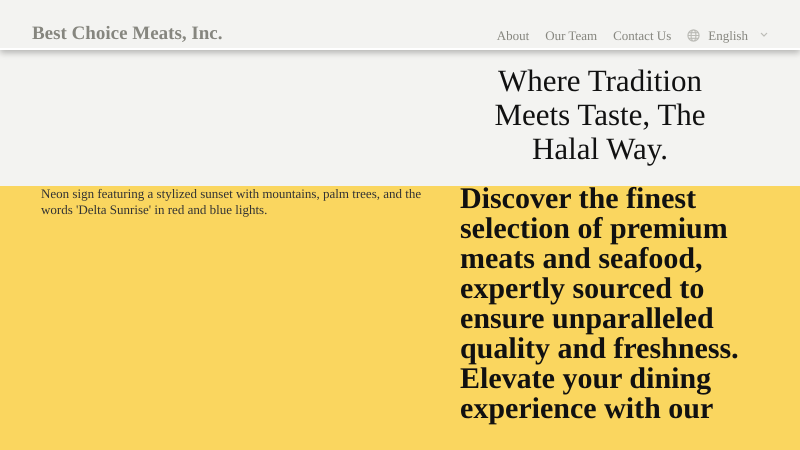 The image size is (800, 450). What do you see at coordinates (513, 35) in the screenshot?
I see `nav-link: About` at bounding box center [513, 35].